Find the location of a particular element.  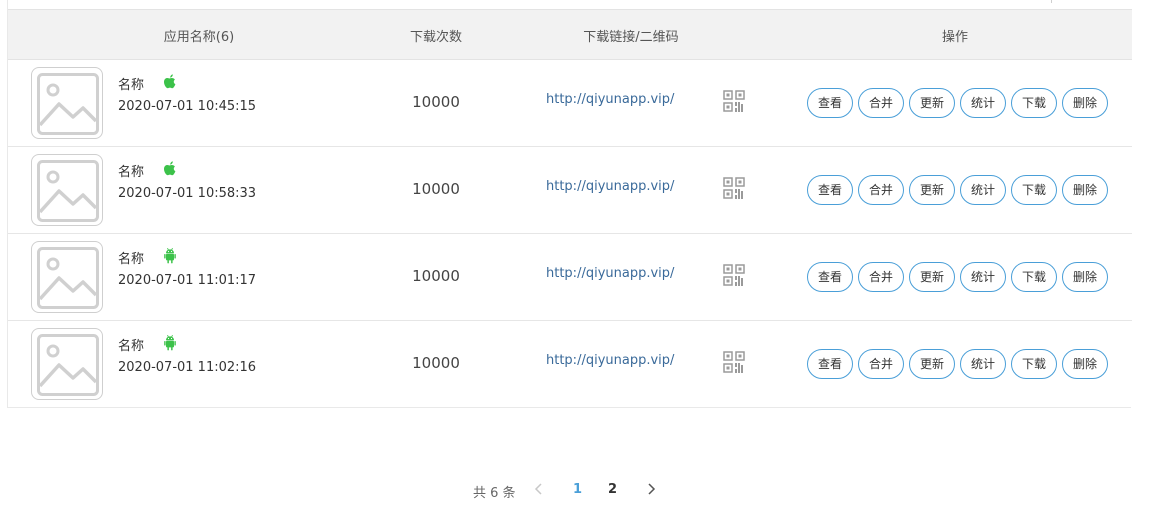

app-created-time: 2020-07-01 11:02:16 is located at coordinates (187, 367).